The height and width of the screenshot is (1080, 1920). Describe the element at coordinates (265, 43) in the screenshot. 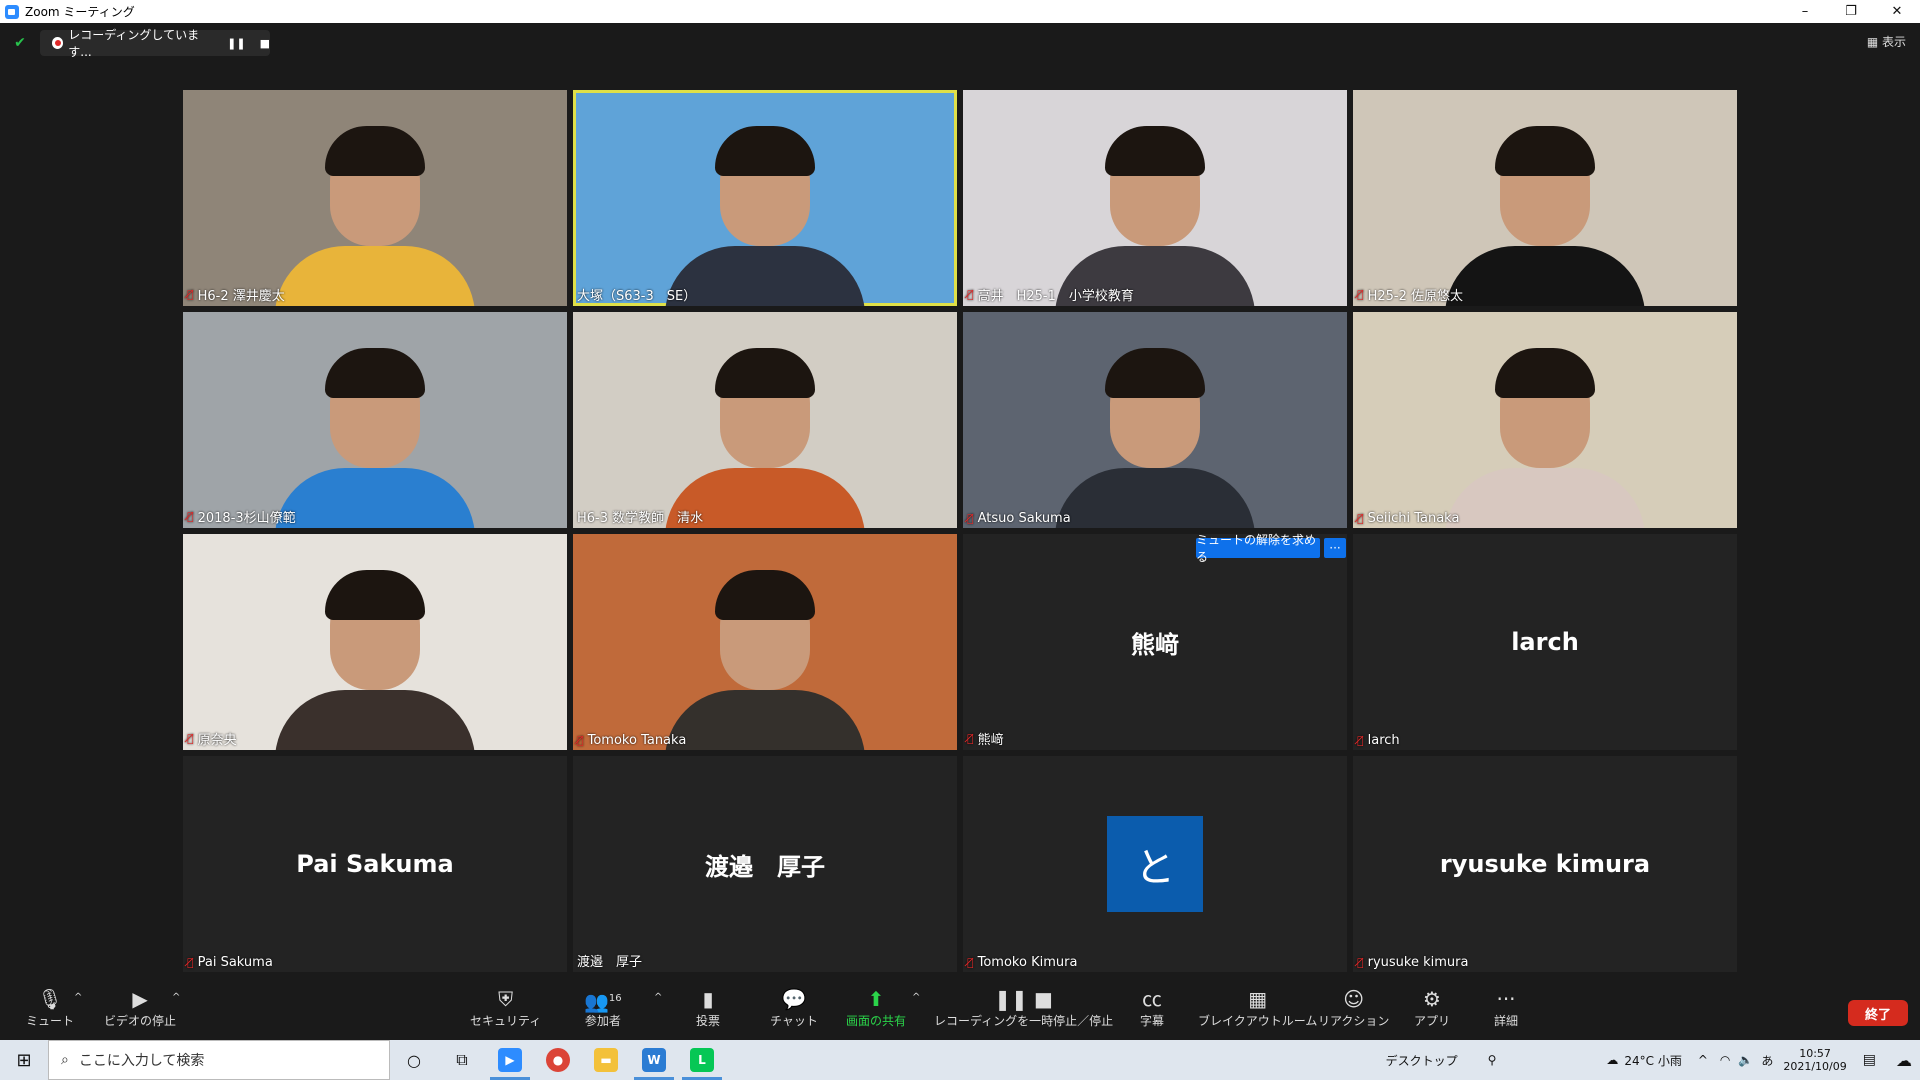

I see `stop-icon: ■` at that location.